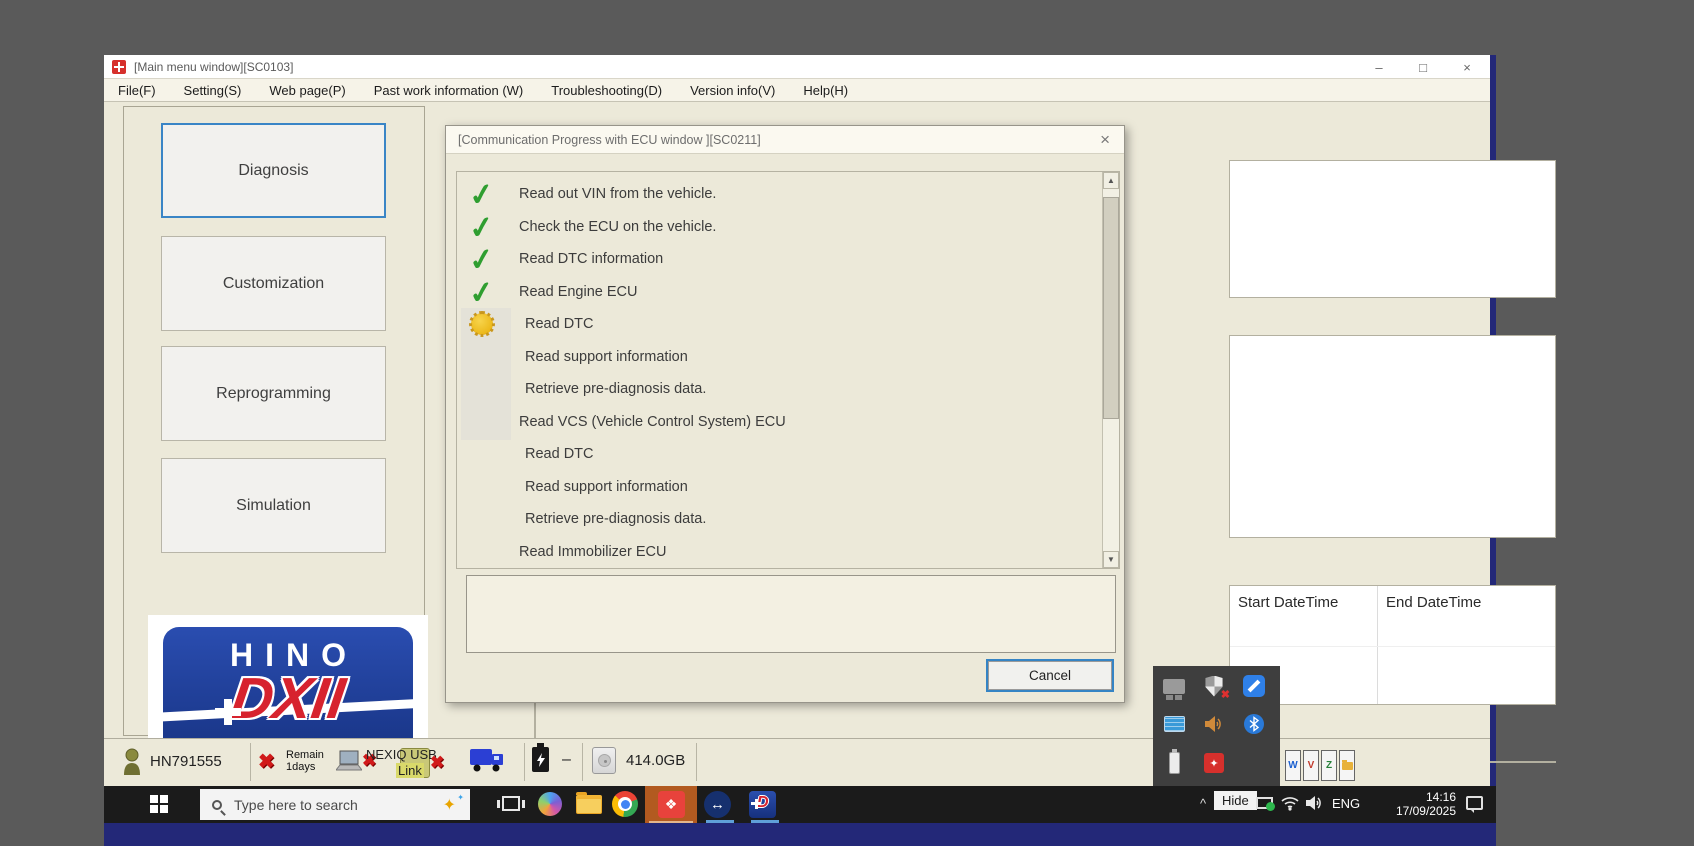 The width and height of the screenshot is (1694, 846). What do you see at coordinates (559, 454) in the screenshot?
I see `task-label: Read DTC` at bounding box center [559, 454].